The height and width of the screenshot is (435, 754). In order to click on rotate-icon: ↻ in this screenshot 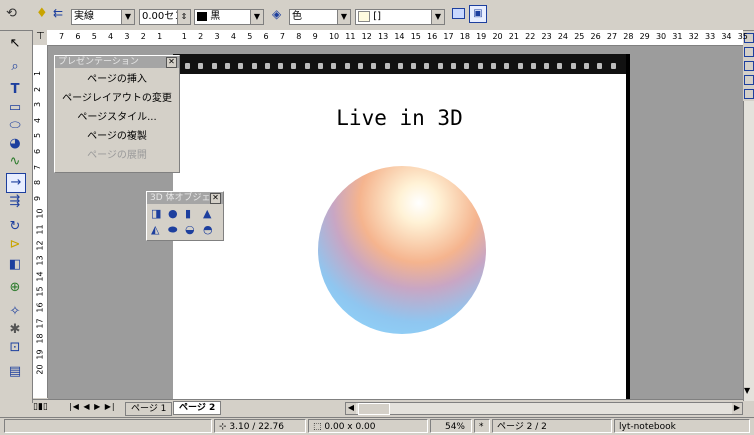, I will do `click(15, 227)`.